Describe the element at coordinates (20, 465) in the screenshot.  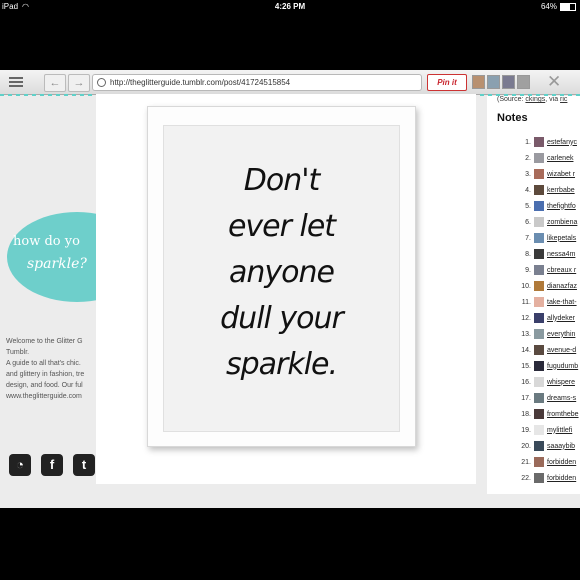
I see `rss-icon: ◔` at that location.